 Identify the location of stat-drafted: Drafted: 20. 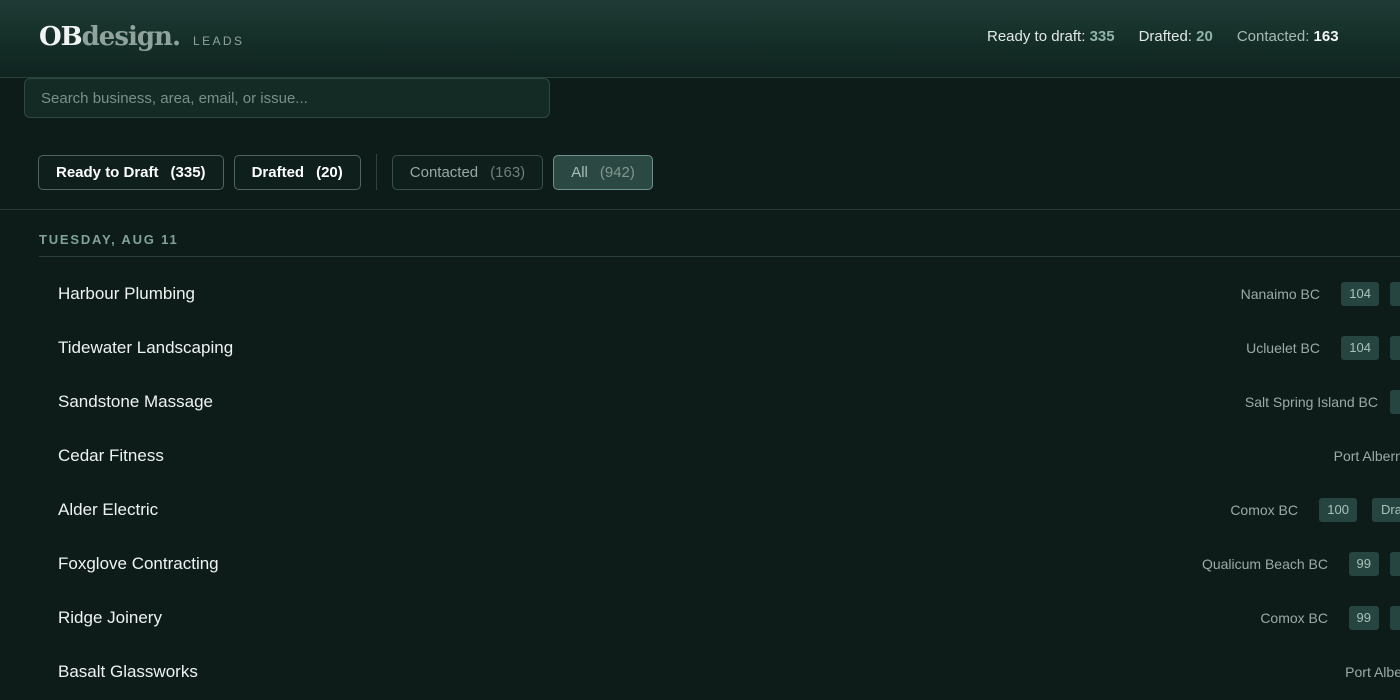
(1176, 36).